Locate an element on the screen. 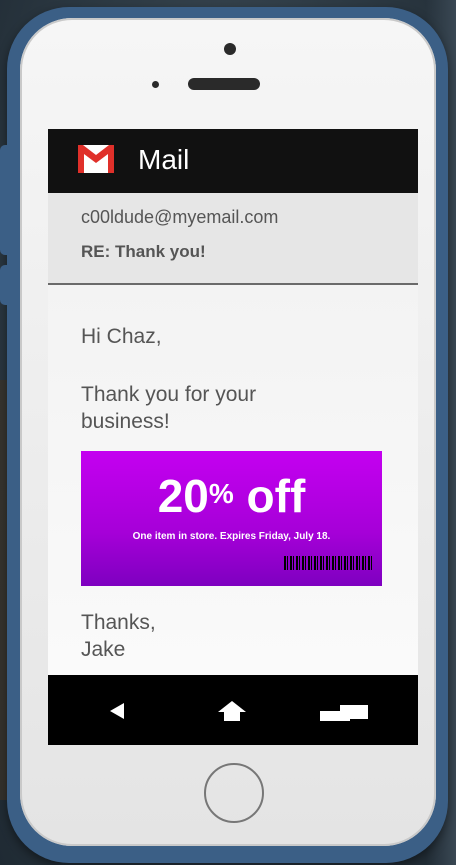 The image size is (456, 865). back-icon is located at coordinates (117, 711).